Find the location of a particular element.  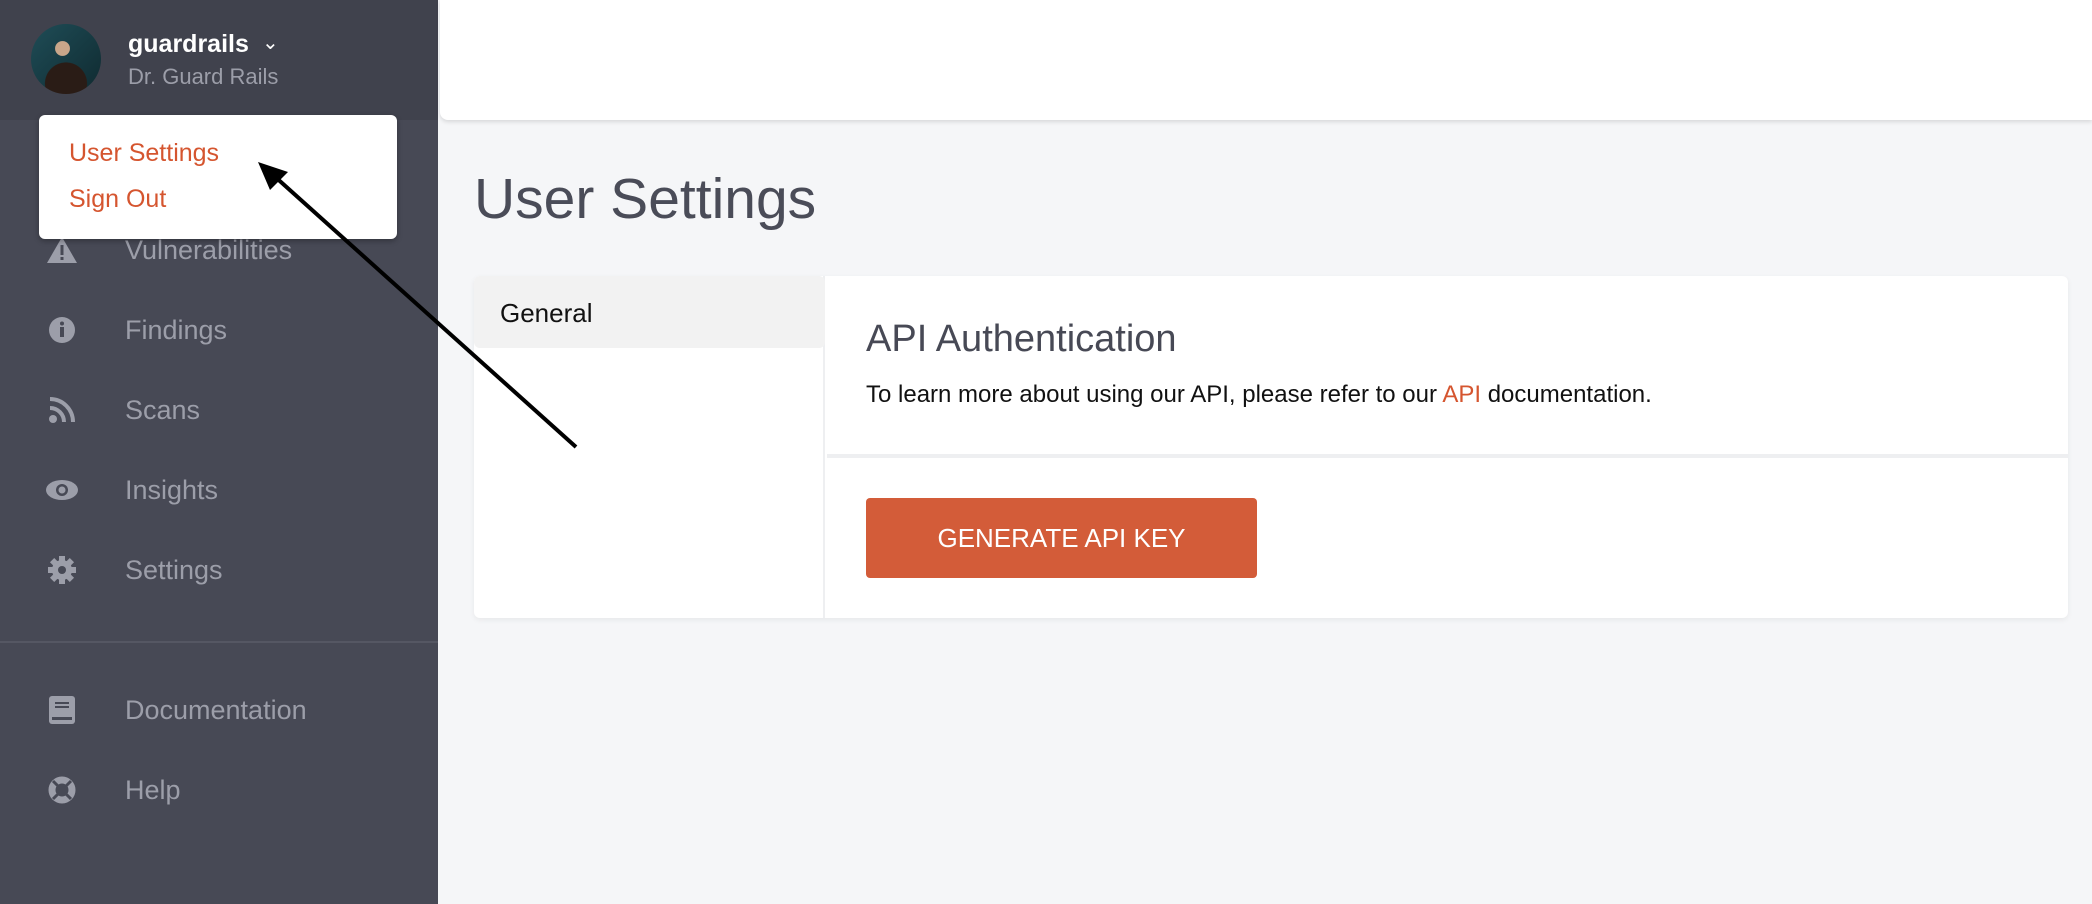

description-text-end: documentation. is located at coordinates (1566, 394).